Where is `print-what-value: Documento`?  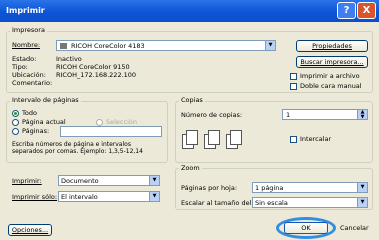 print-what-value: Documento is located at coordinates (80, 181).